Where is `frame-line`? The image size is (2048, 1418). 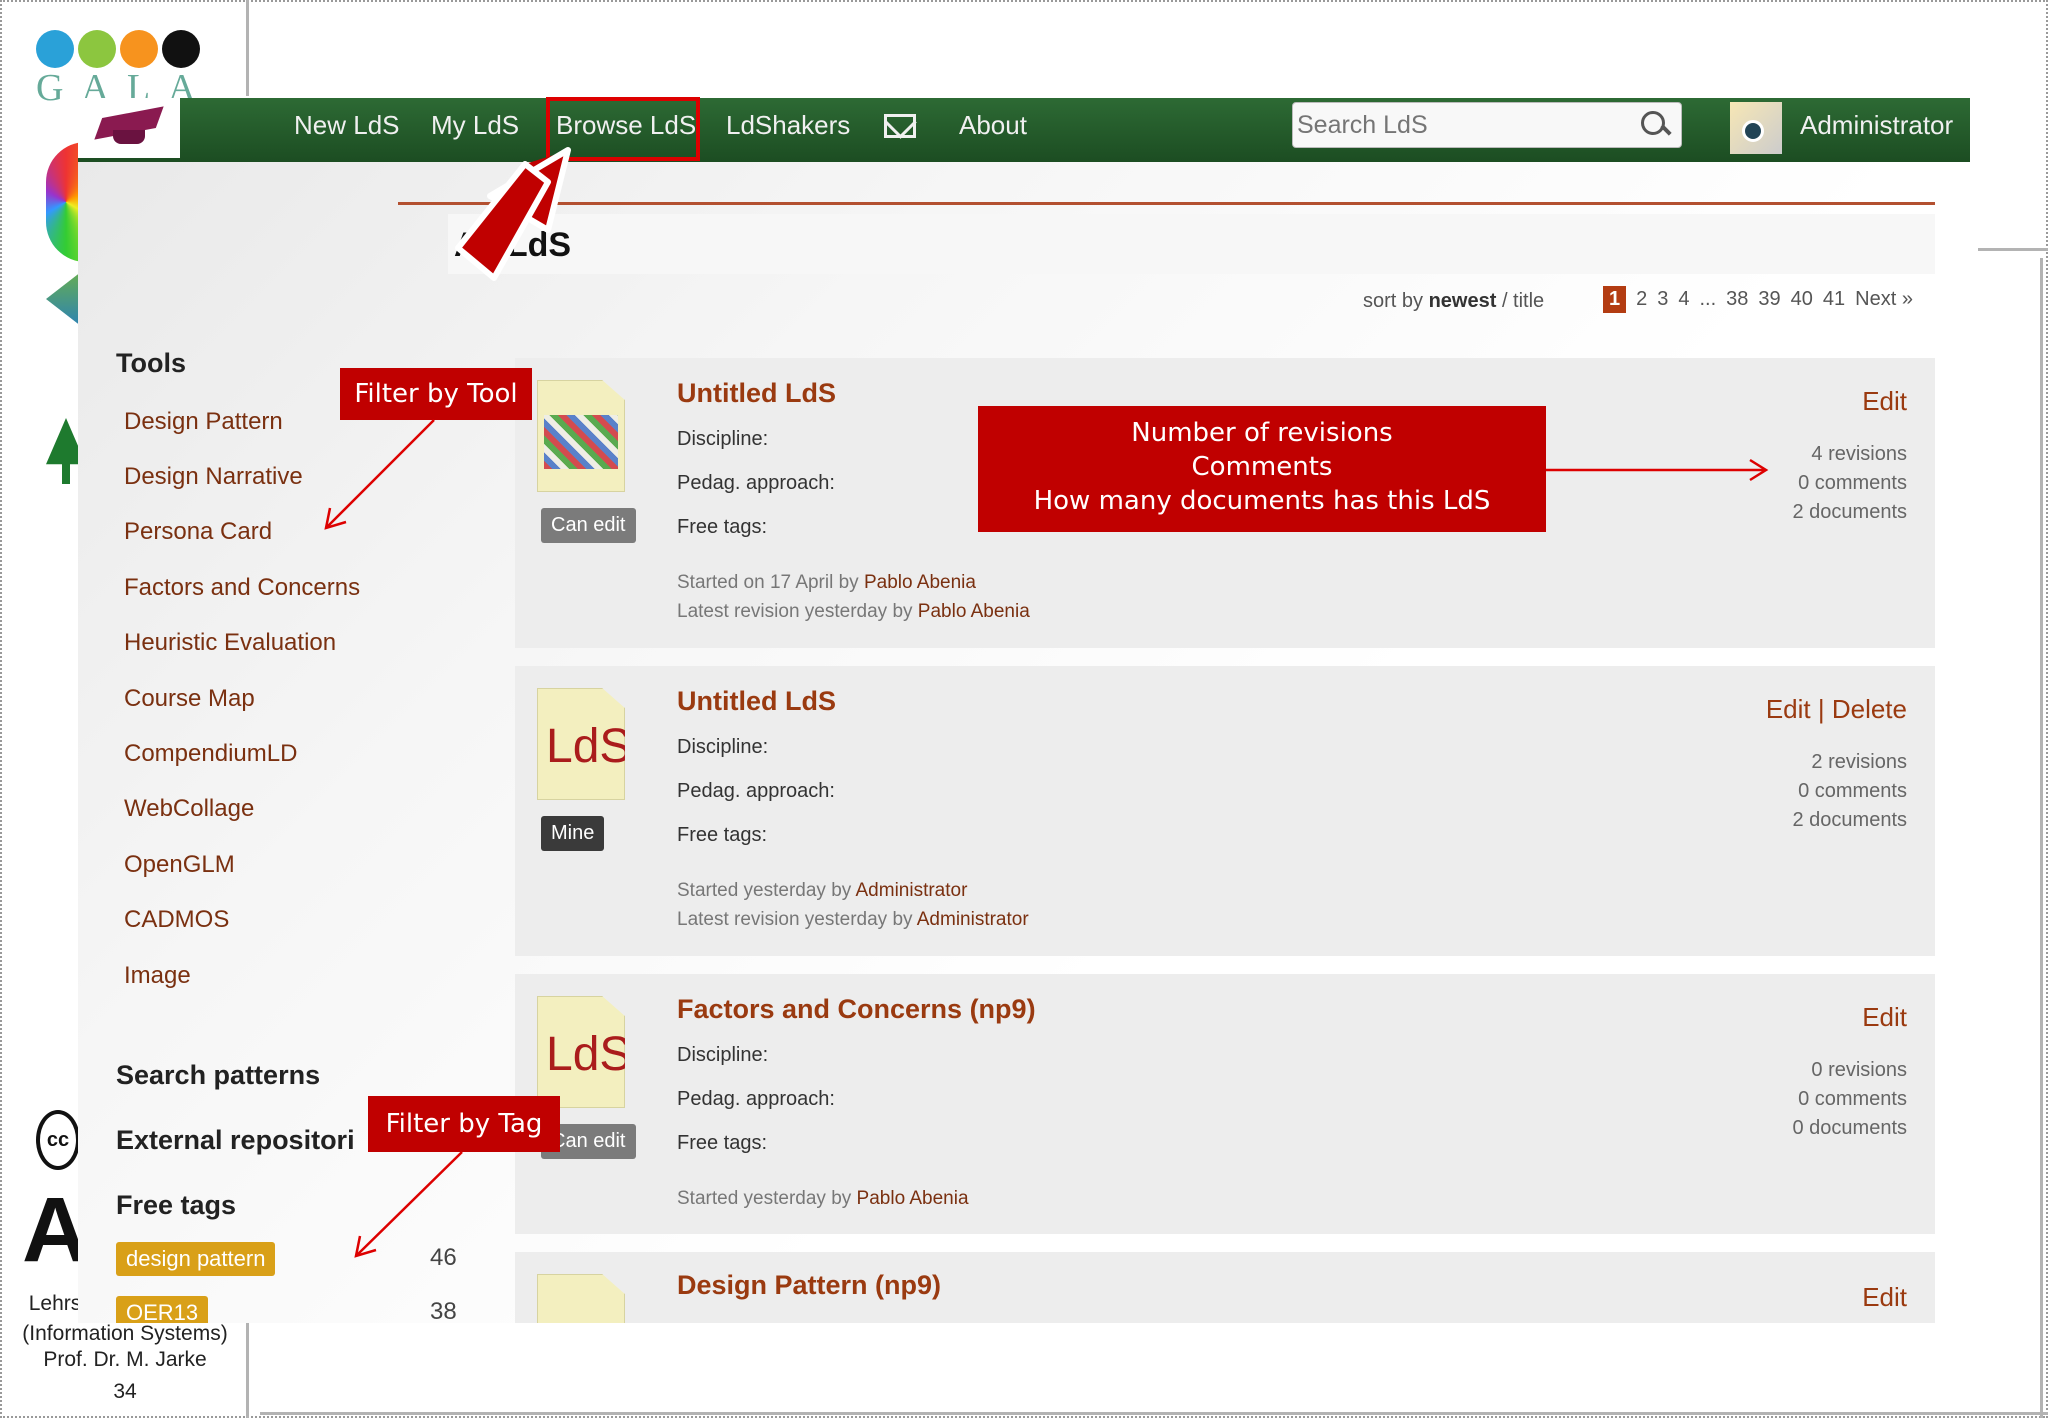 frame-line is located at coordinates (1154, 1413).